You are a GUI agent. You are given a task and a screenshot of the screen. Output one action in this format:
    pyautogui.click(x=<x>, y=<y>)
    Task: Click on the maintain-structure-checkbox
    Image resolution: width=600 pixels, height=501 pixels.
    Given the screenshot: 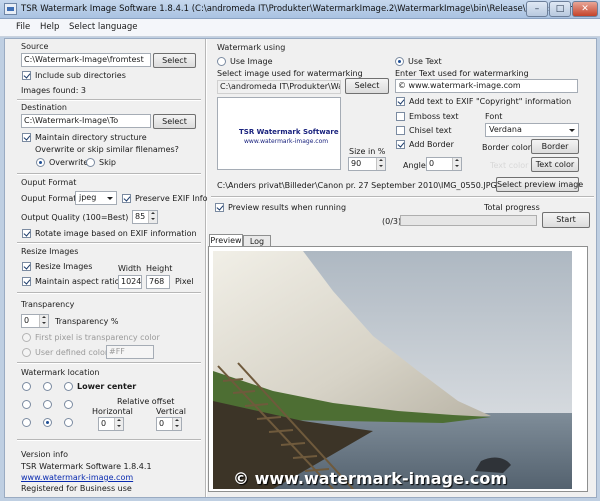 What is the action you would take?
    pyautogui.click(x=26, y=137)
    